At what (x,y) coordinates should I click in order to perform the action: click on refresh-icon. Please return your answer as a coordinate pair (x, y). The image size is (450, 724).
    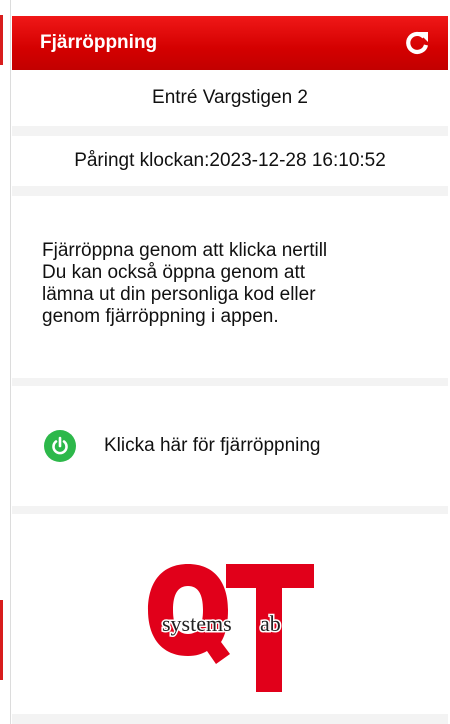
    Looking at the image, I should click on (417, 43).